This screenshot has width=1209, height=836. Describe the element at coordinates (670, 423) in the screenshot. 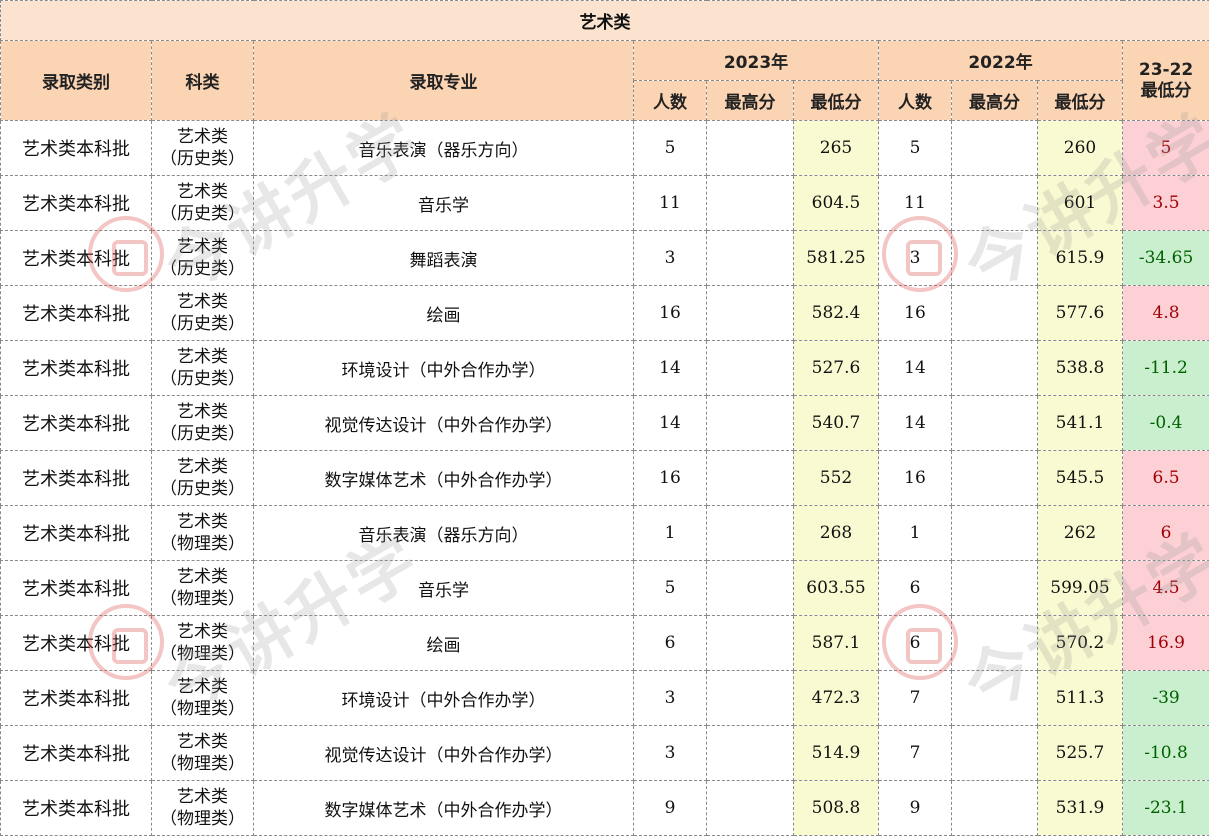

I see `cell-count-2023: 14` at that location.